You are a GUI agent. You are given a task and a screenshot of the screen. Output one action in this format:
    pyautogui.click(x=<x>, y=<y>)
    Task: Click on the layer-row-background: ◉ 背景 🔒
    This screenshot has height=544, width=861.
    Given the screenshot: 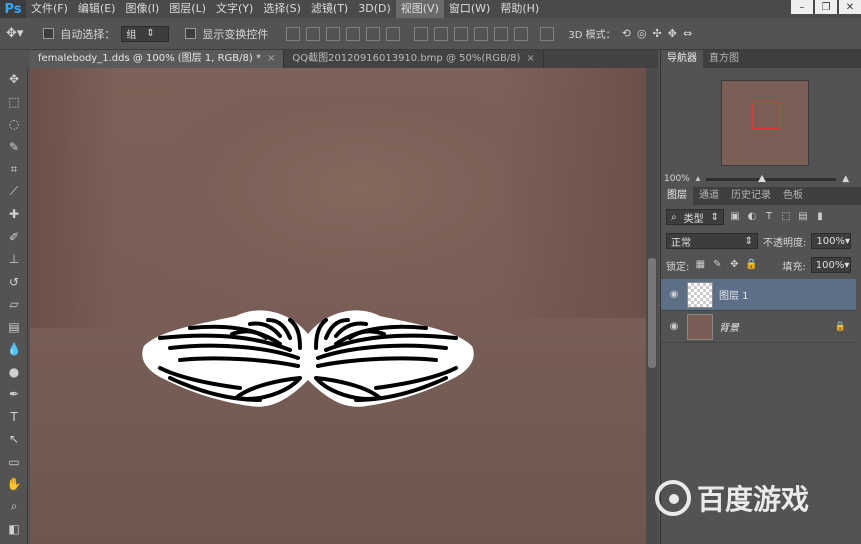 What is the action you would take?
    pyautogui.click(x=758, y=327)
    